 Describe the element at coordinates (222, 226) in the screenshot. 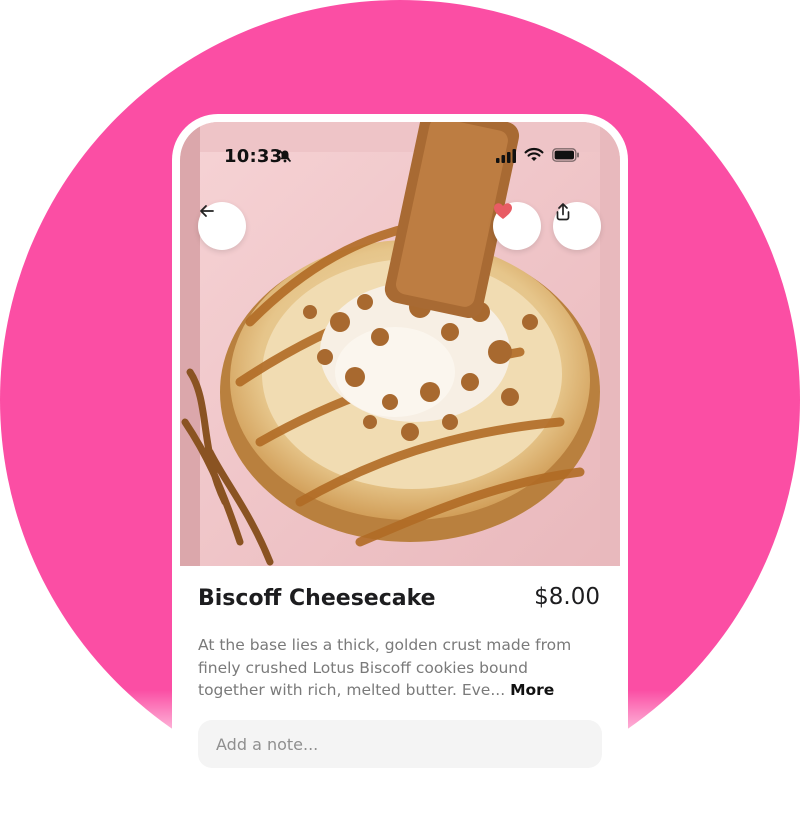

I see `back-button` at that location.